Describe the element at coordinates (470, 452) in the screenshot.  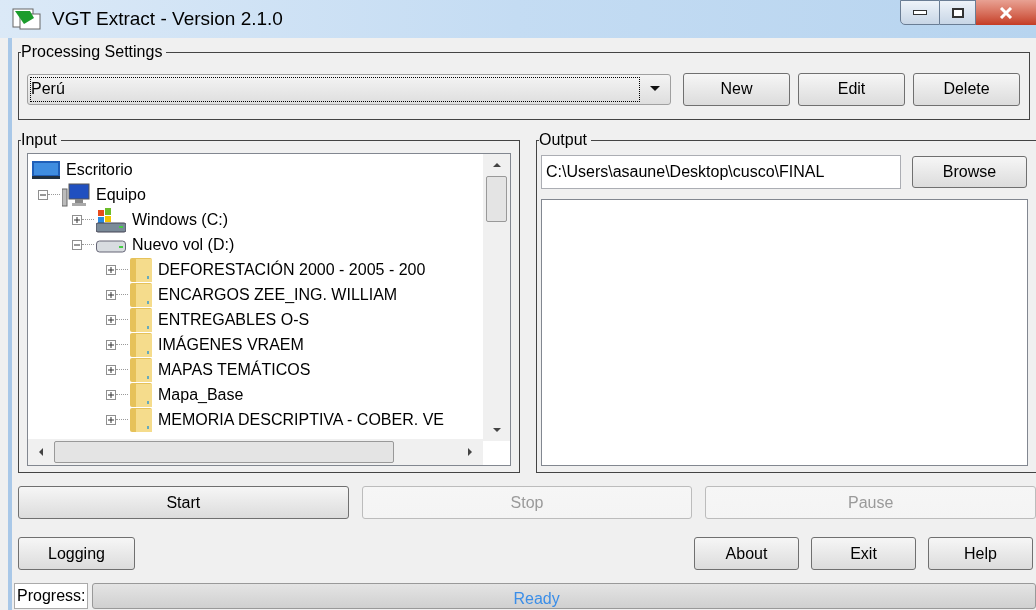
I see `scroll-right-icon` at that location.